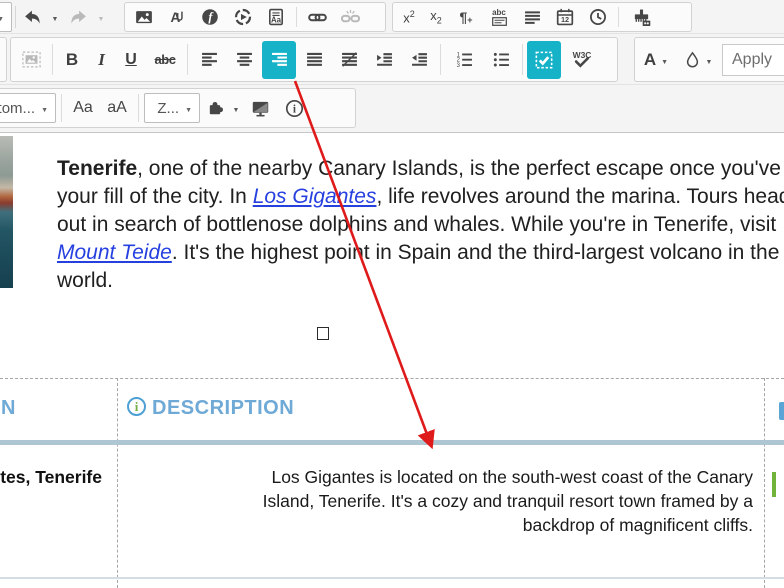 This screenshot has width=784, height=588. I want to click on capitalize-button: Aa, so click(83, 108).